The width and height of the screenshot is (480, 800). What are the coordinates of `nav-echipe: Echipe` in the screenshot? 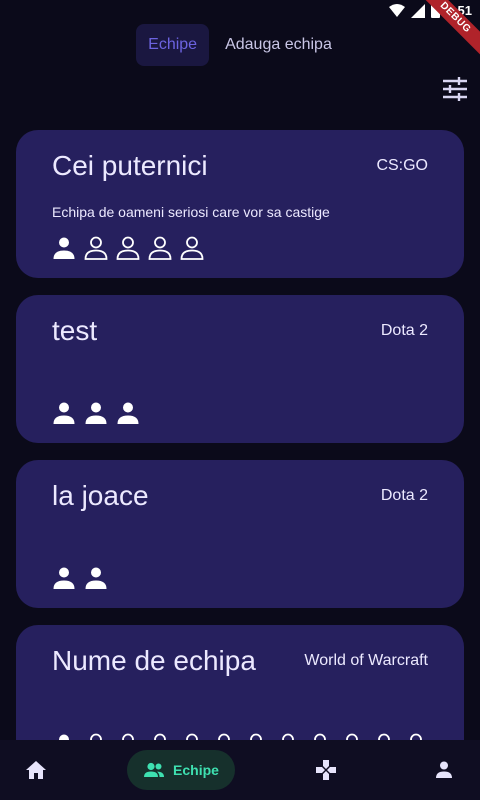 It's located at (181, 770).